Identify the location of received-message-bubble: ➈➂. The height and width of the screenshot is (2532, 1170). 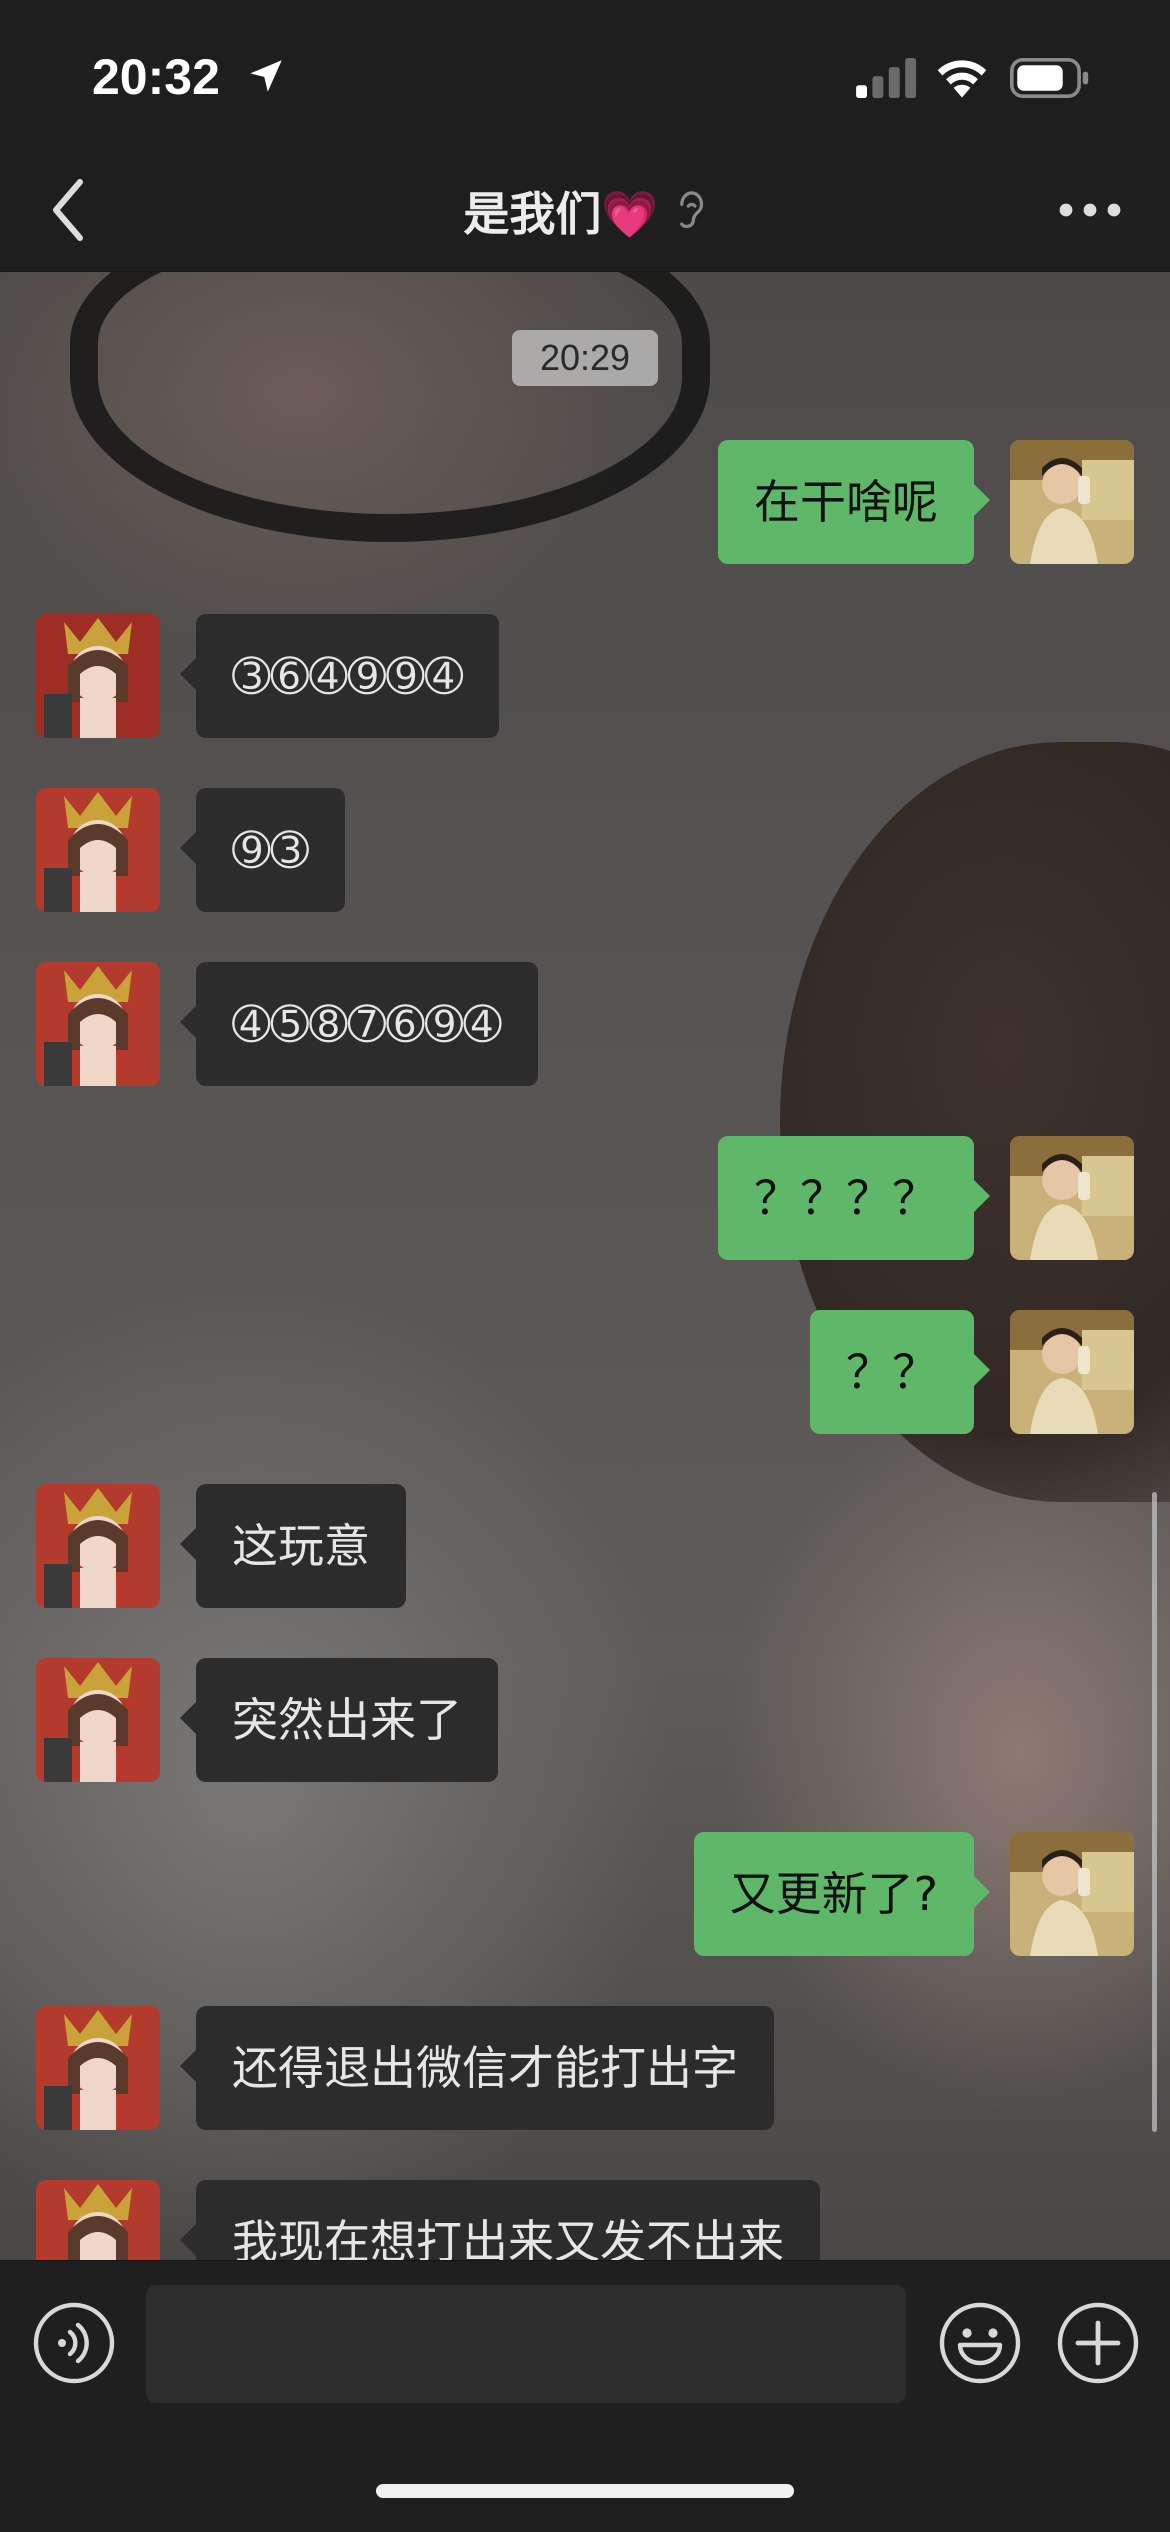
(262, 850).